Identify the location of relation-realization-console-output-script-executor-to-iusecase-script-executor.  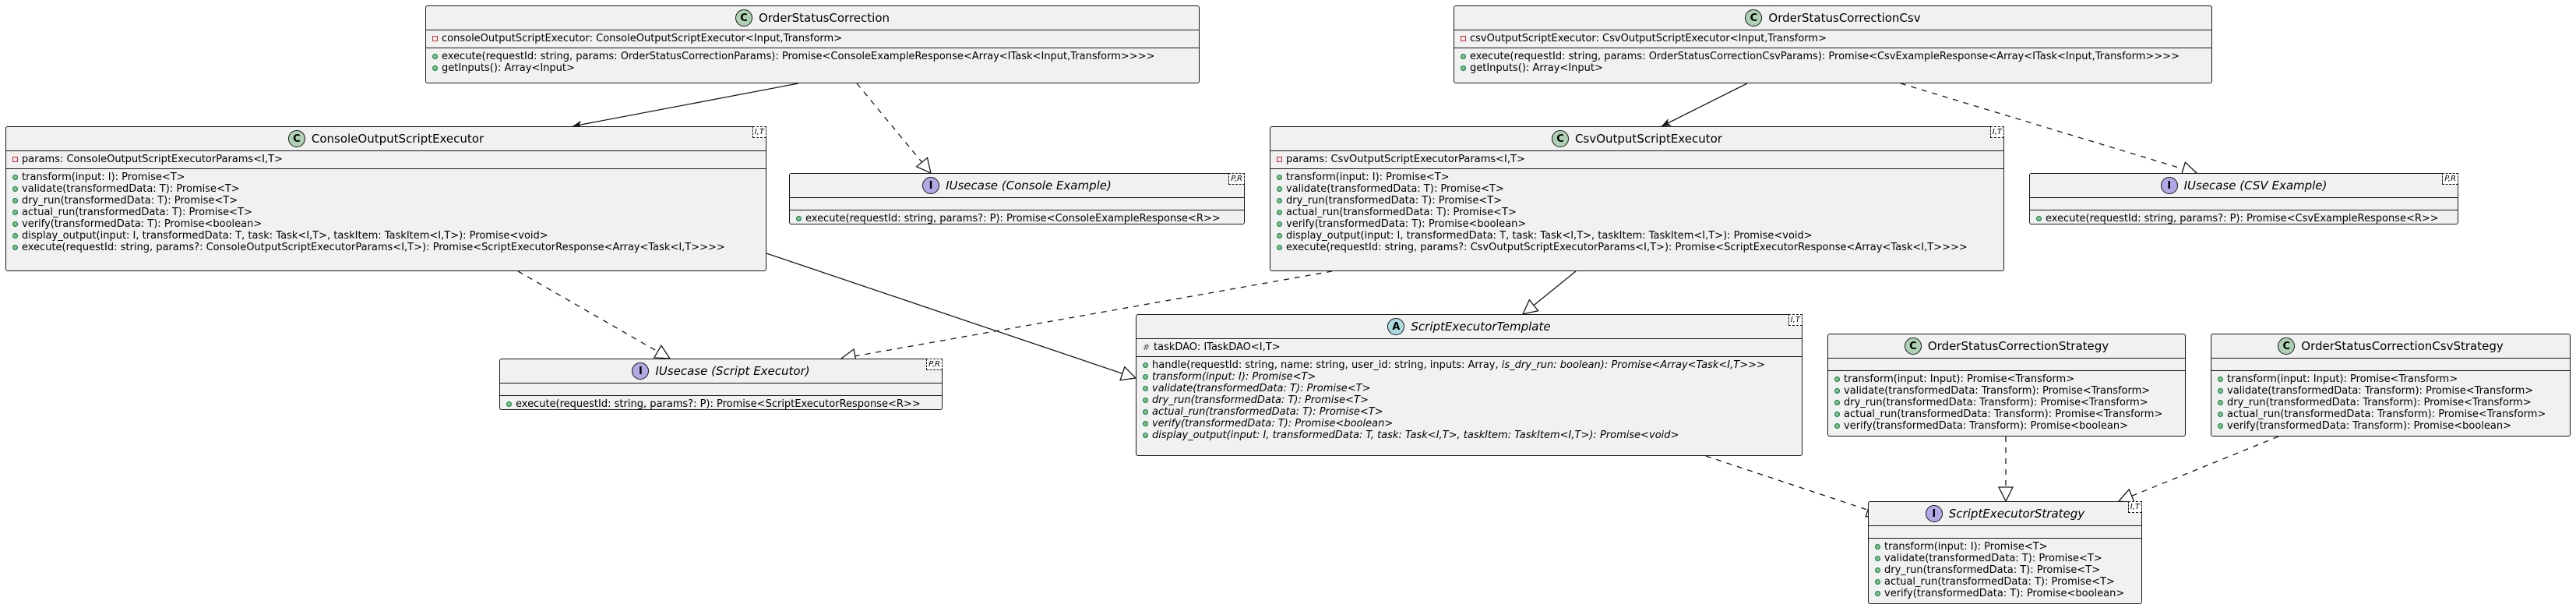
(594, 314).